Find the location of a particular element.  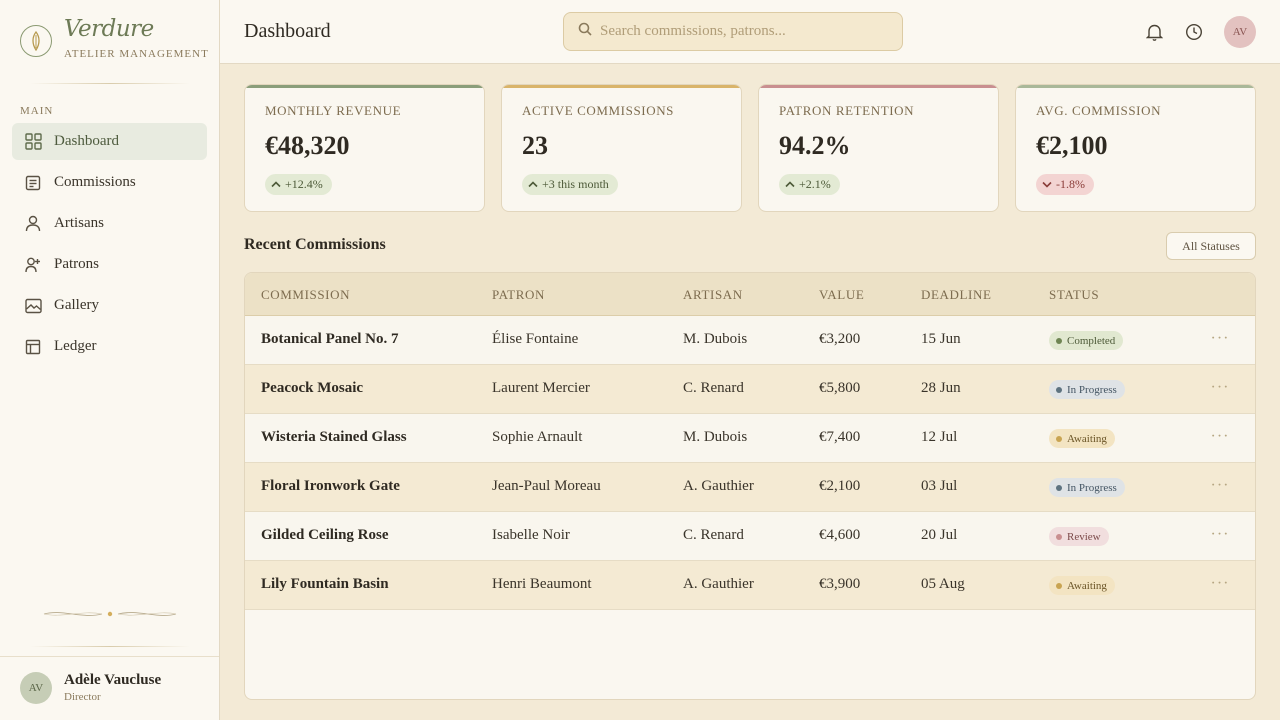

brand: Verdure ATELIER MANAGEMENT is located at coordinates (115, 41).